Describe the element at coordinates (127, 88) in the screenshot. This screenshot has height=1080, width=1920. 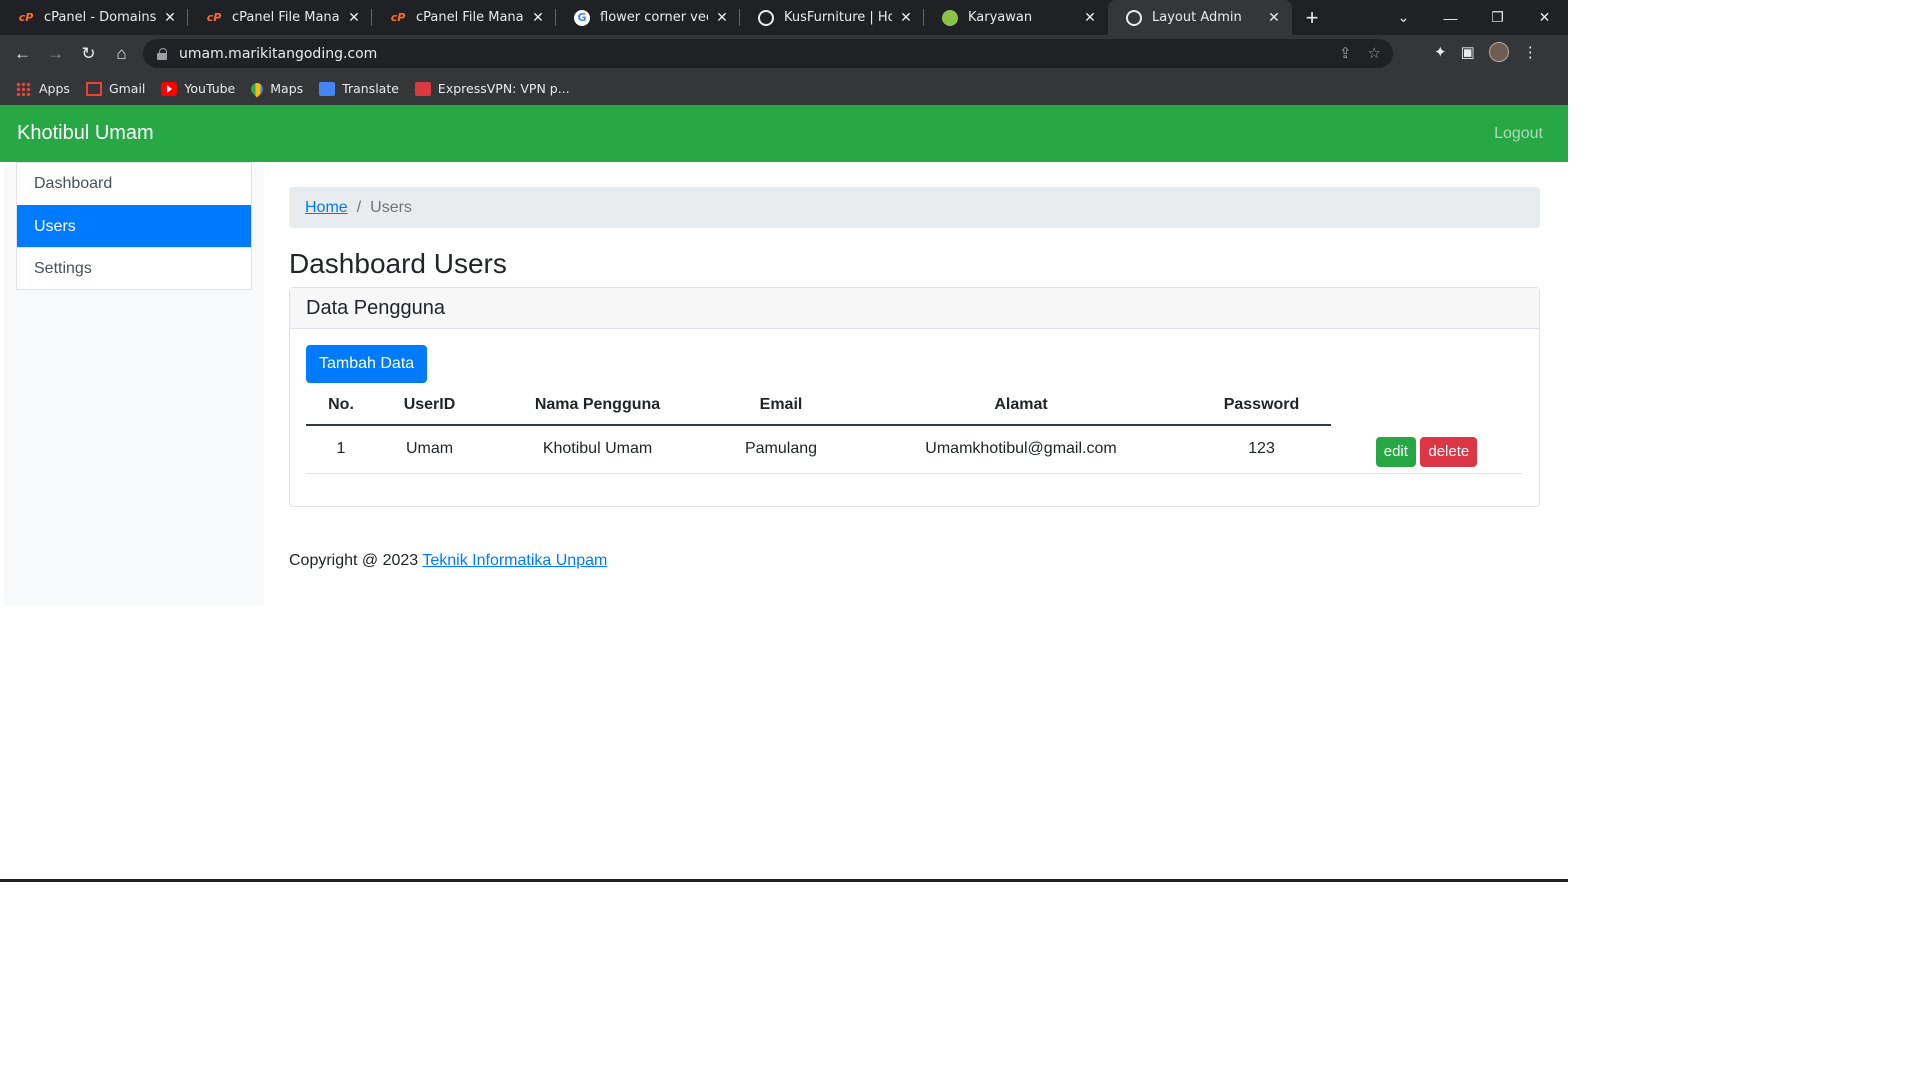
I see `bookmark-label: Gmail` at that location.